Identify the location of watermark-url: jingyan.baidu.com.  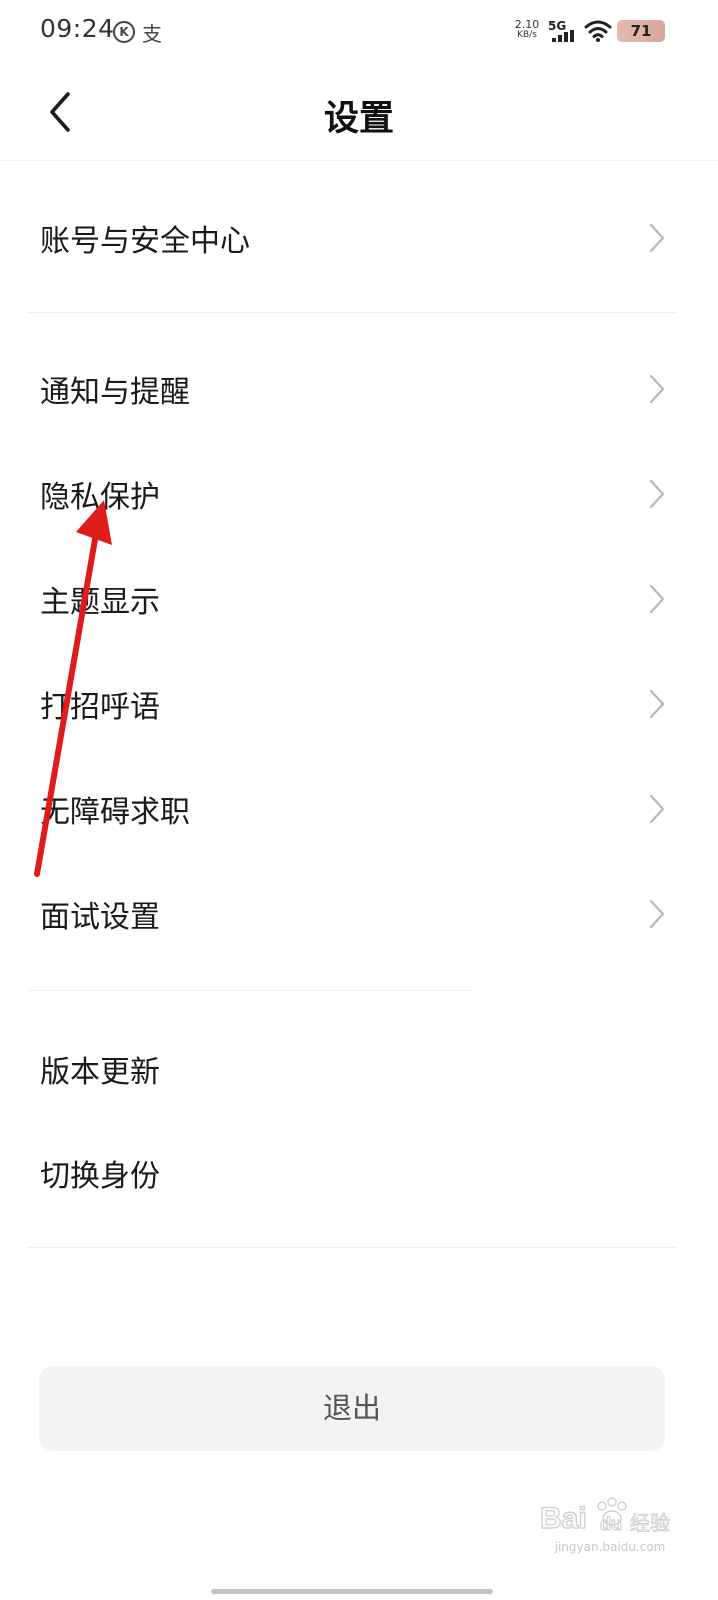
(610, 1547).